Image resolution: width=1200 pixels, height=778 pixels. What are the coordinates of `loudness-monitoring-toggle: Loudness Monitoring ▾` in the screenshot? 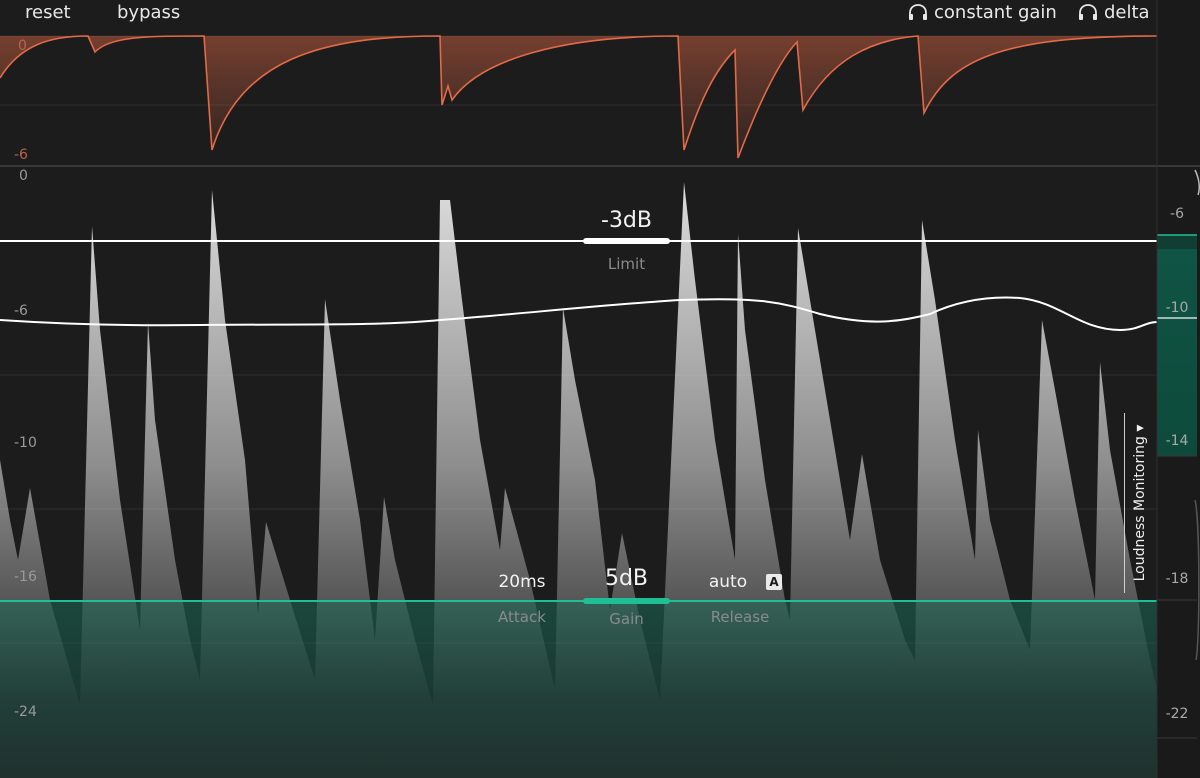 It's located at (1139, 503).